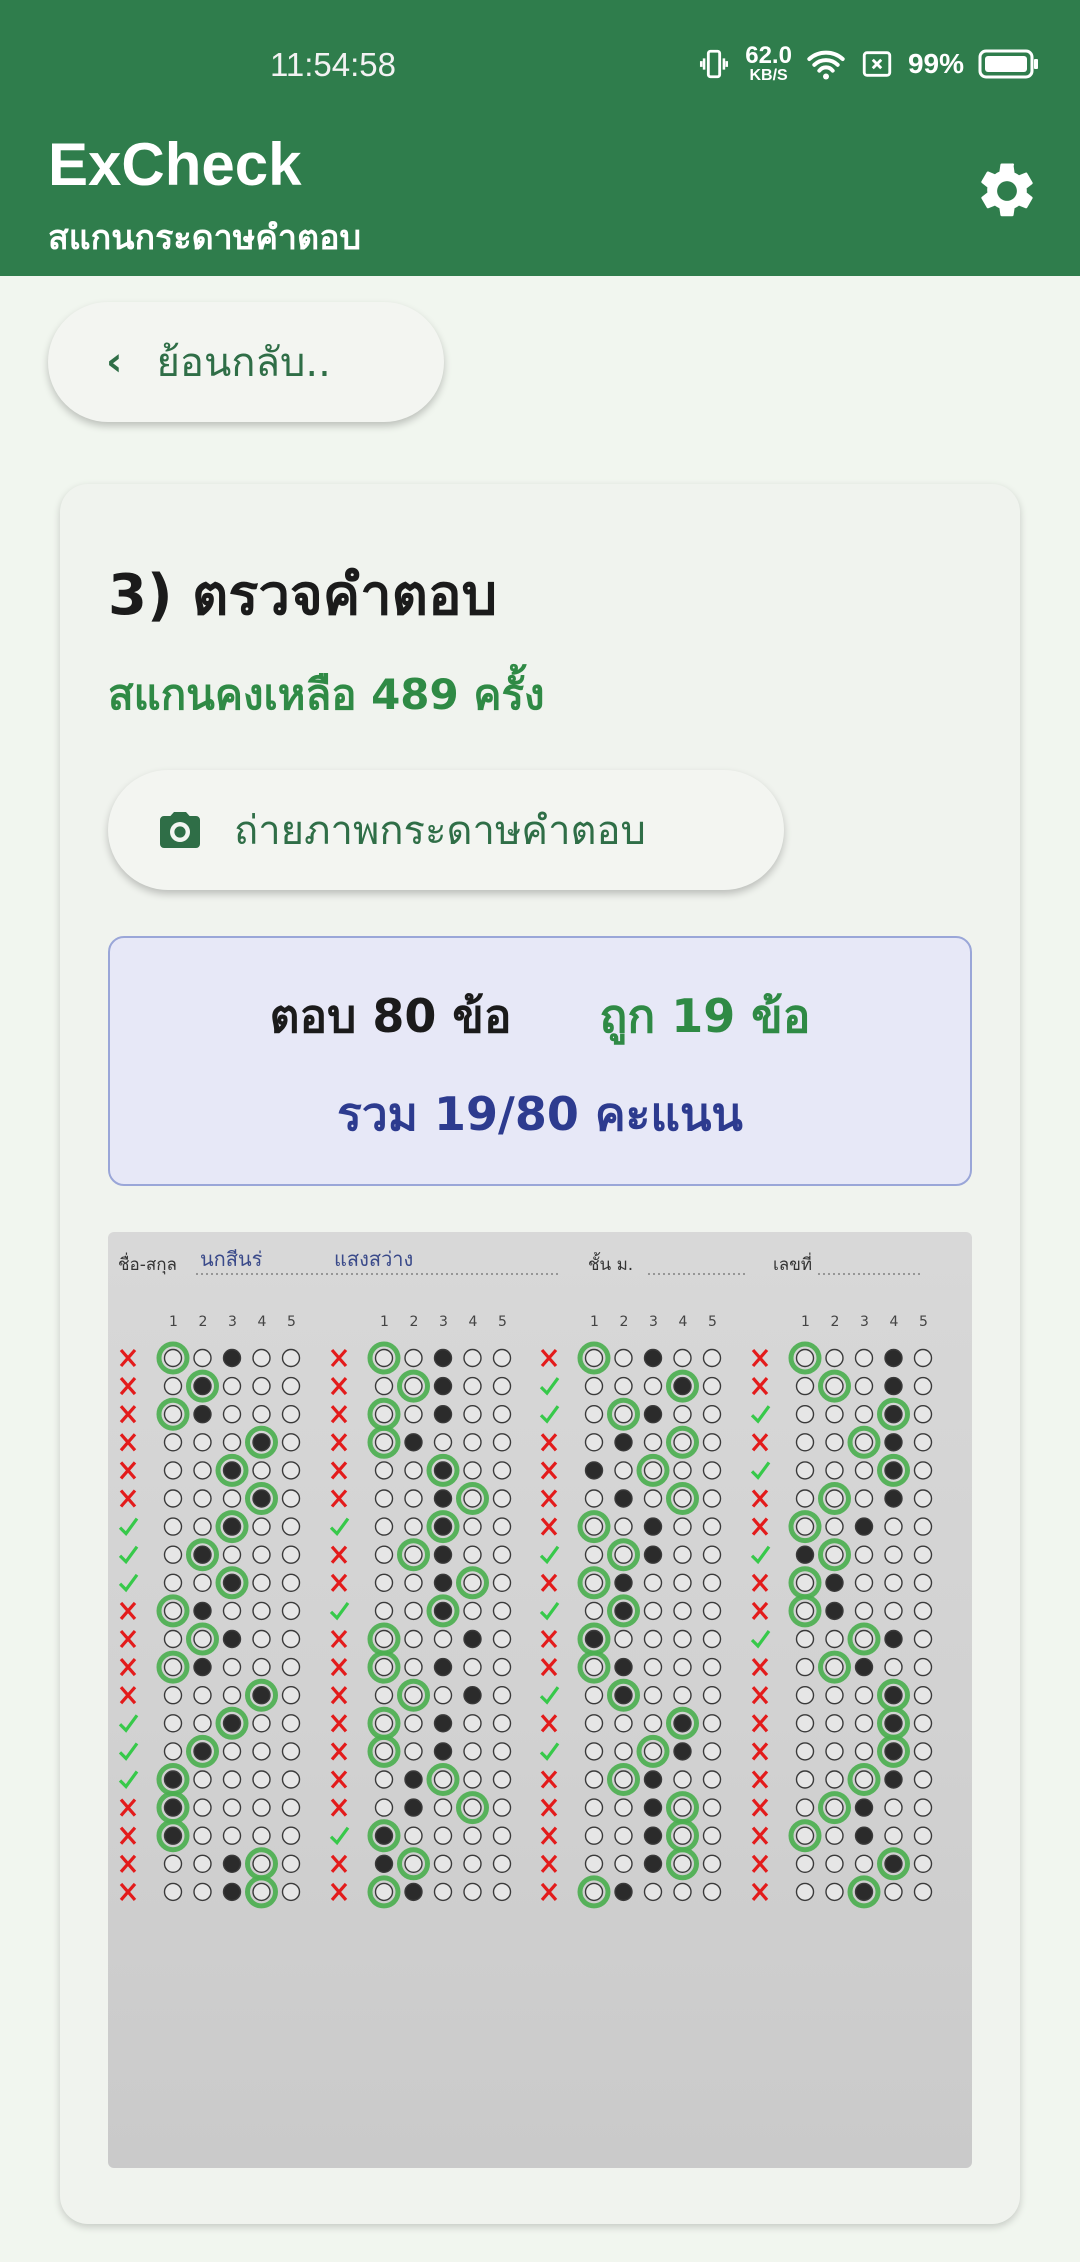  I want to click on choice-header: 1, so click(384, 1322).